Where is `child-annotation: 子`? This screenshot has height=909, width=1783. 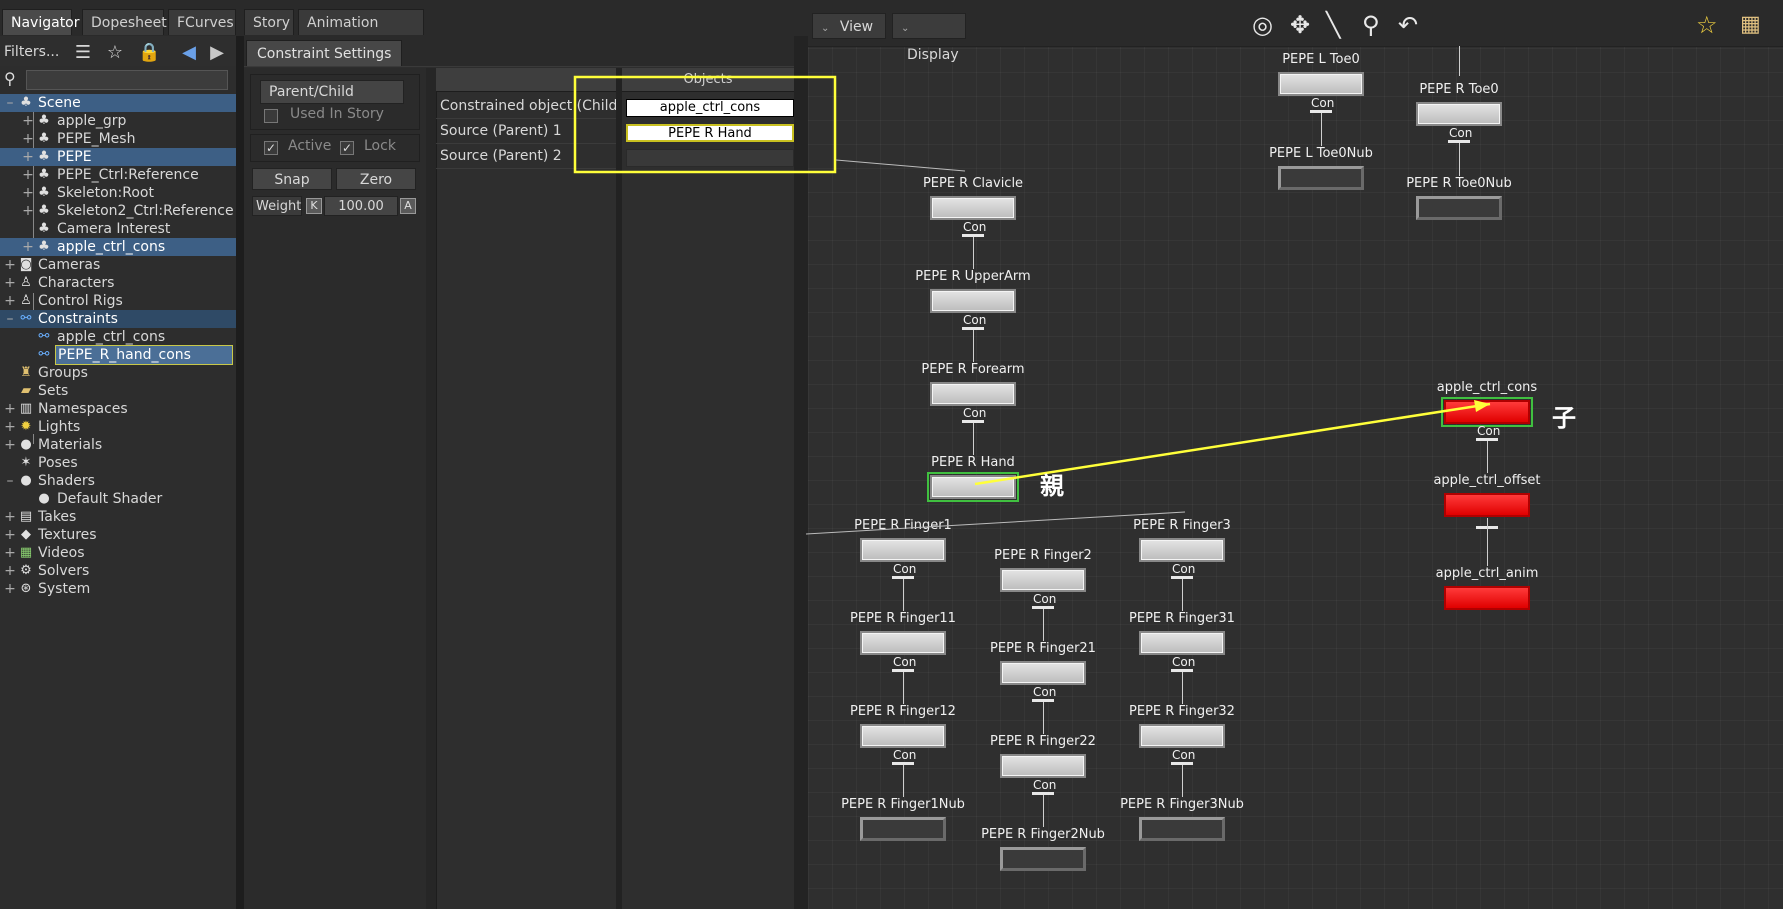 child-annotation: 子 is located at coordinates (1564, 418).